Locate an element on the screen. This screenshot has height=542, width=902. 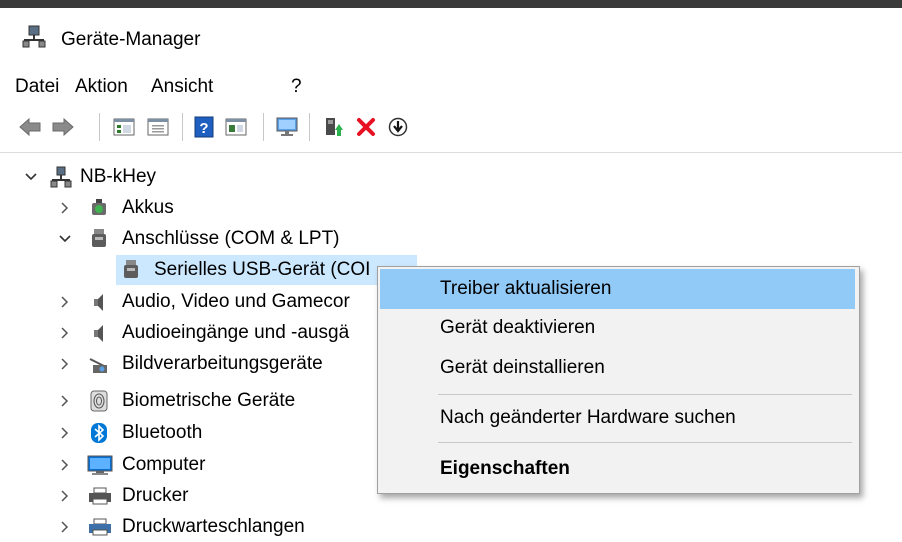
forward-icon is located at coordinates (63, 127).